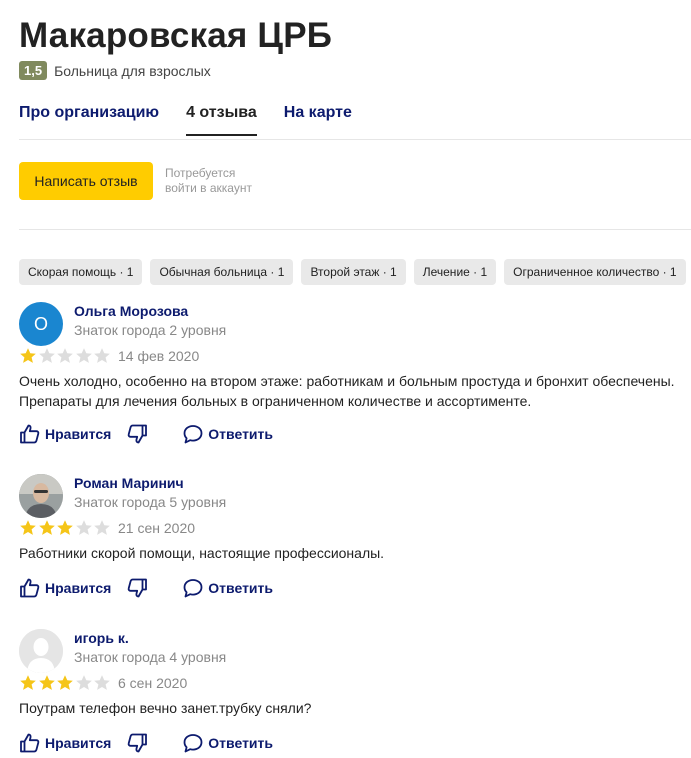 This screenshot has height=758, width=691. What do you see at coordinates (208, 188) in the screenshot?
I see `login-note-line2: войти в аккаунт` at bounding box center [208, 188].